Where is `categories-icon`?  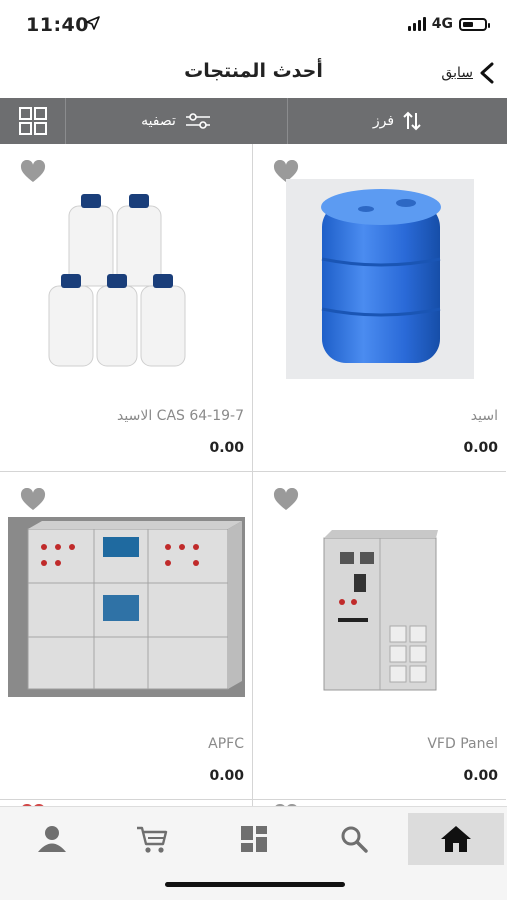
categories-icon is located at coordinates (254, 839).